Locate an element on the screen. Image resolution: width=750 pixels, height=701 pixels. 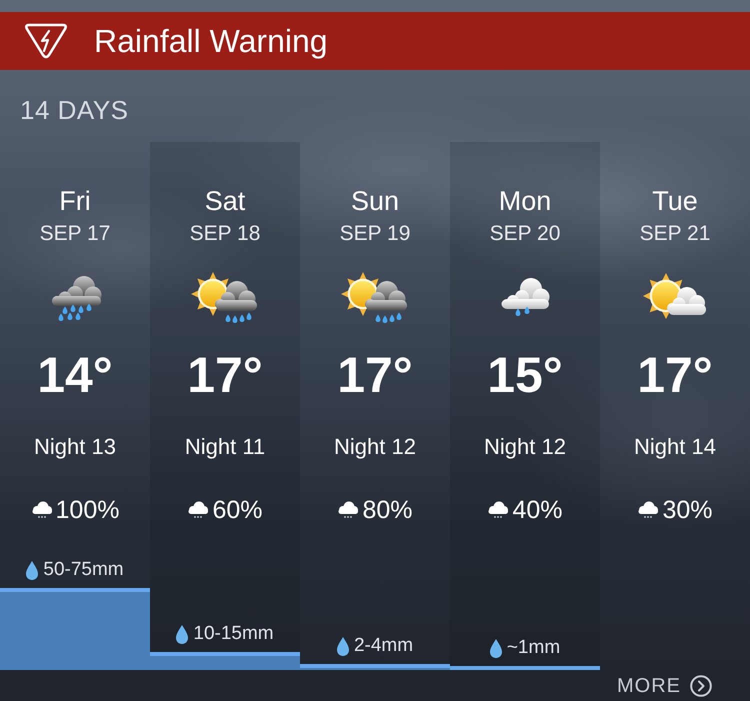
temperature: 15° is located at coordinates (525, 375).